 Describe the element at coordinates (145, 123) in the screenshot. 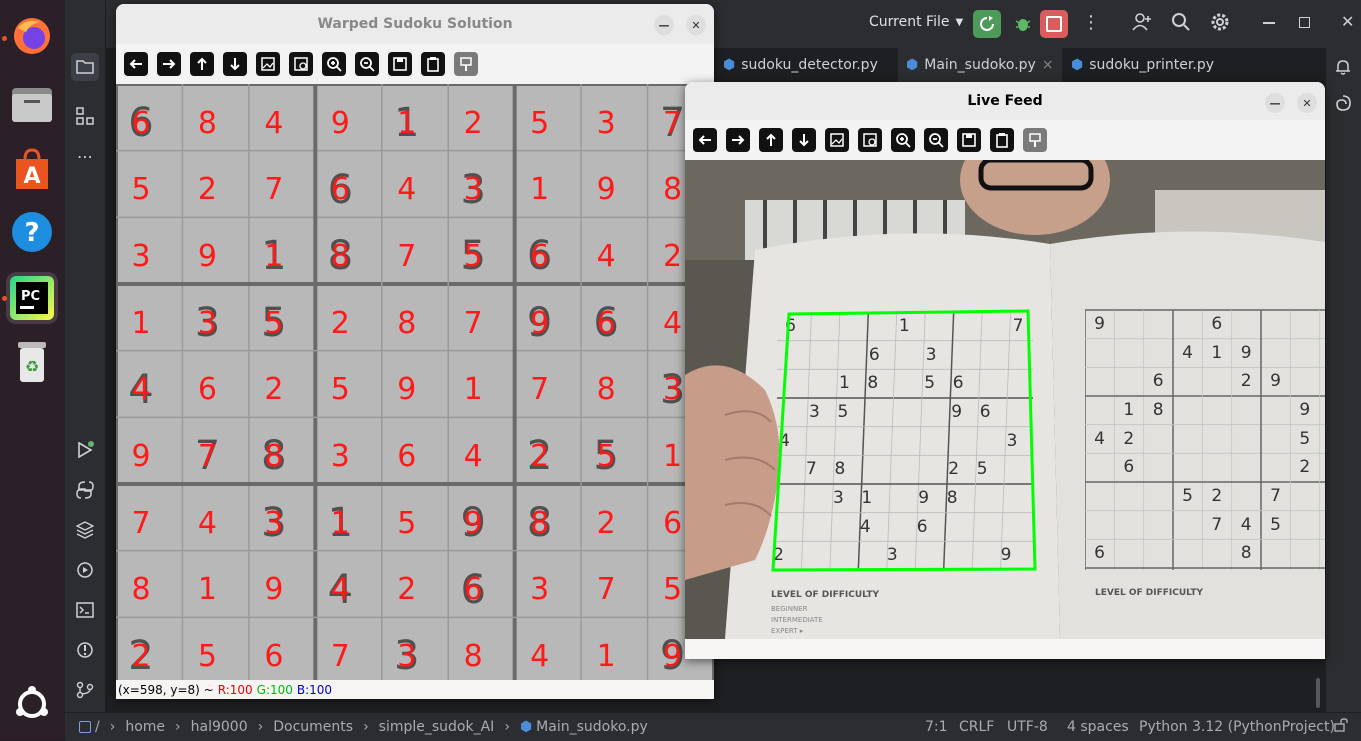

I see `sudoku-cell: 66` at that location.